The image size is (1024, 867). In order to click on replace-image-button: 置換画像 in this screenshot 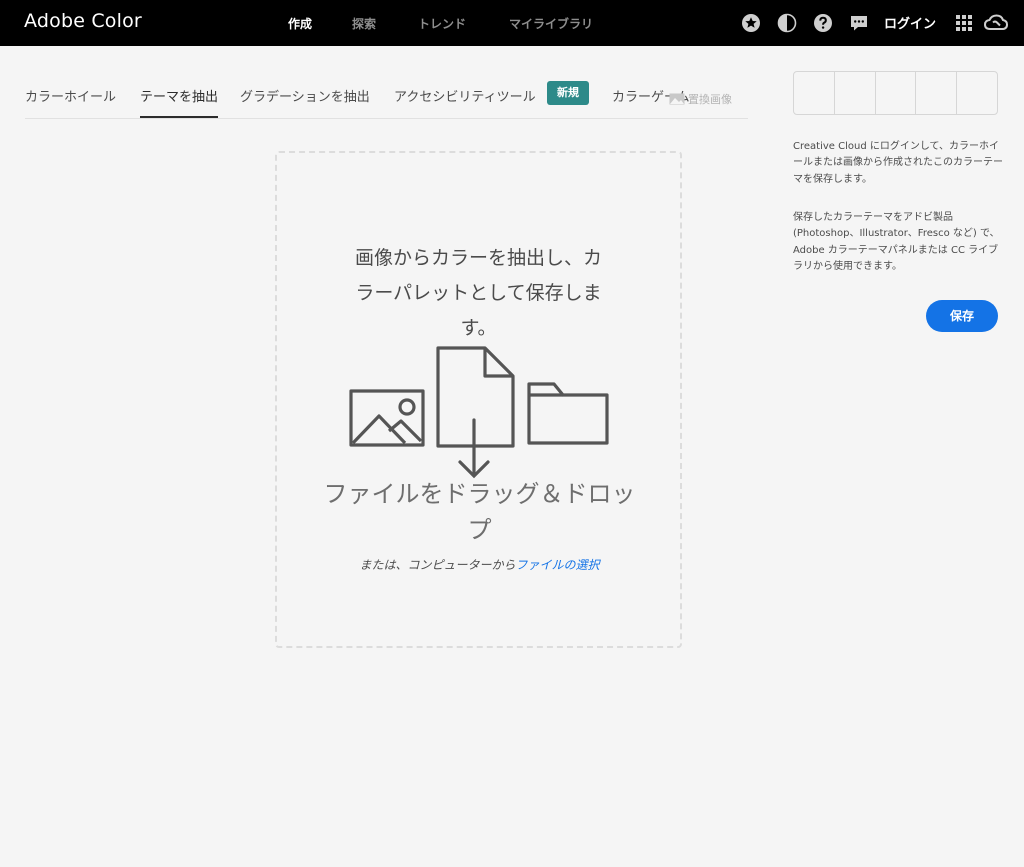, I will do `click(700, 99)`.